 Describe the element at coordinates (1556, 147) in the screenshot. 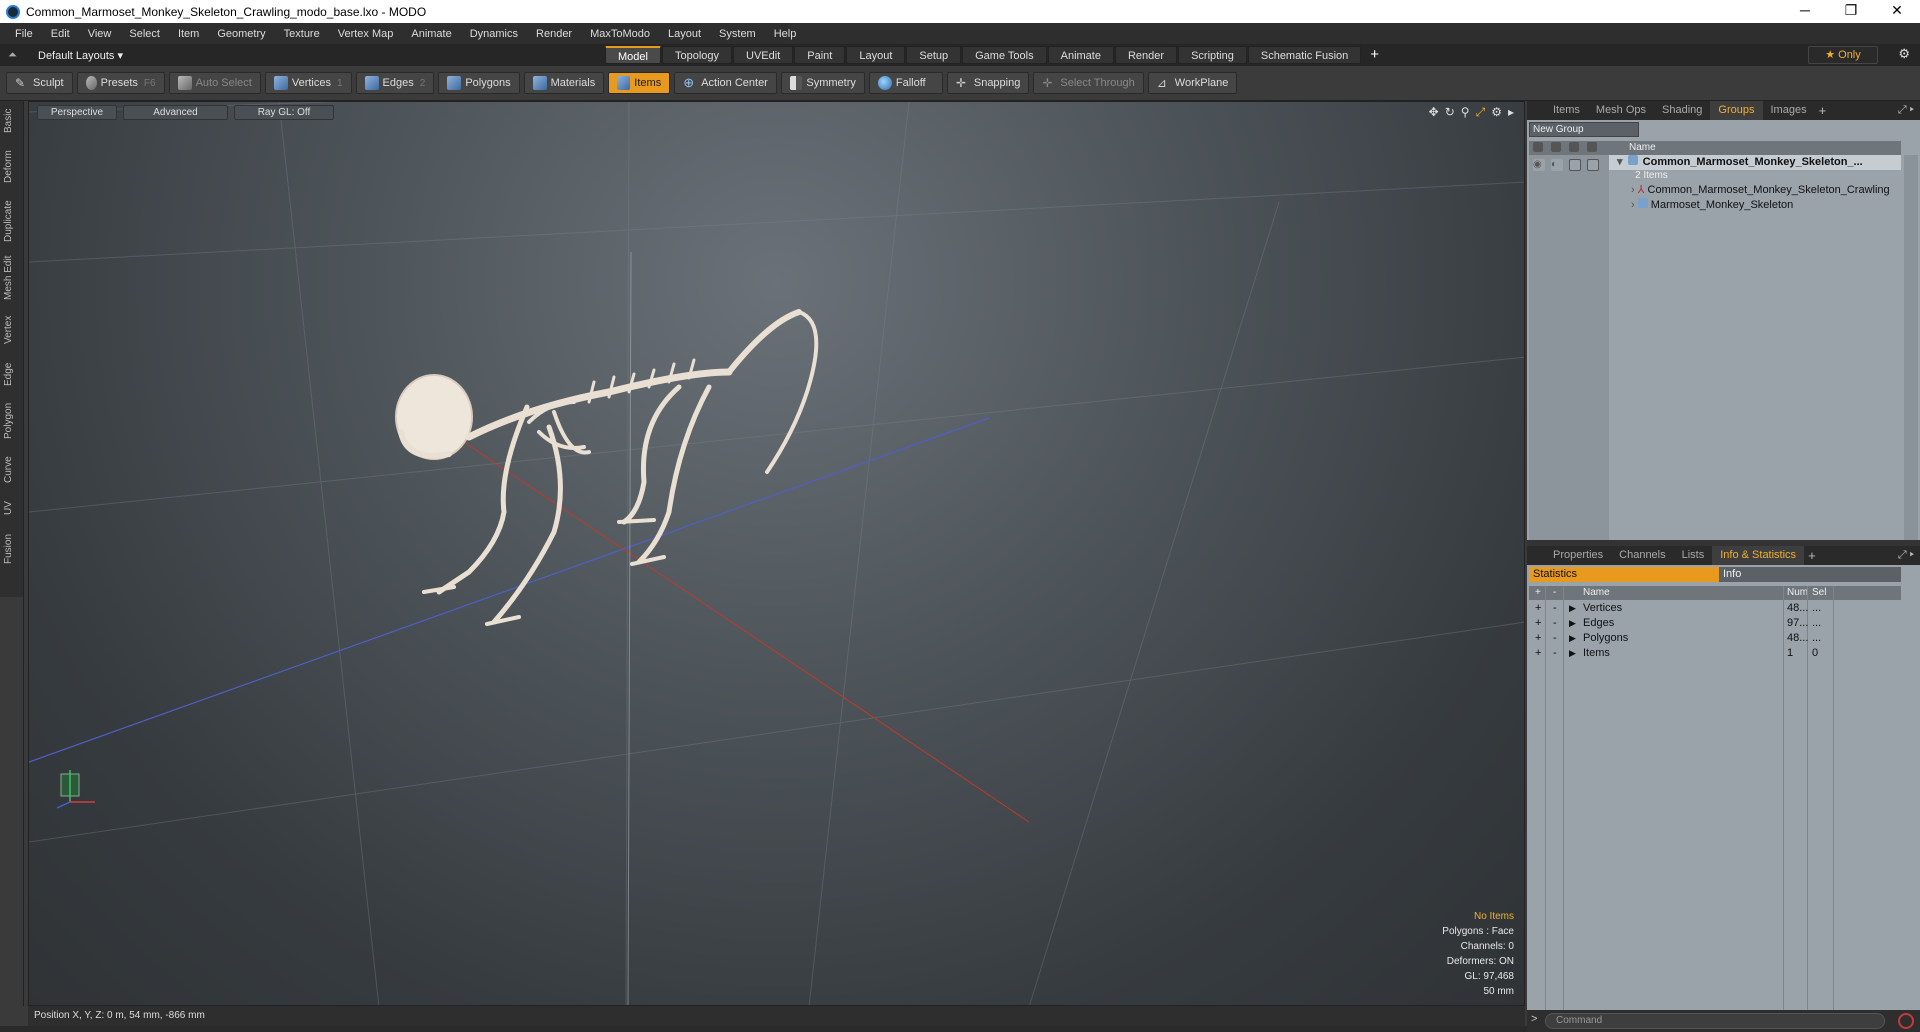

I see `render-icon` at that location.